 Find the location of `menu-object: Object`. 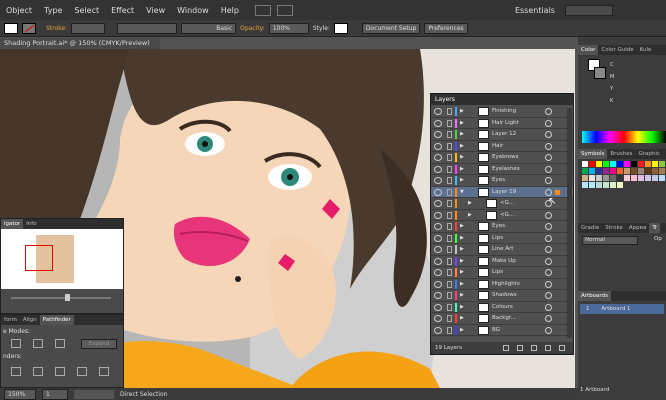

menu-object: Object is located at coordinates (19, 10).